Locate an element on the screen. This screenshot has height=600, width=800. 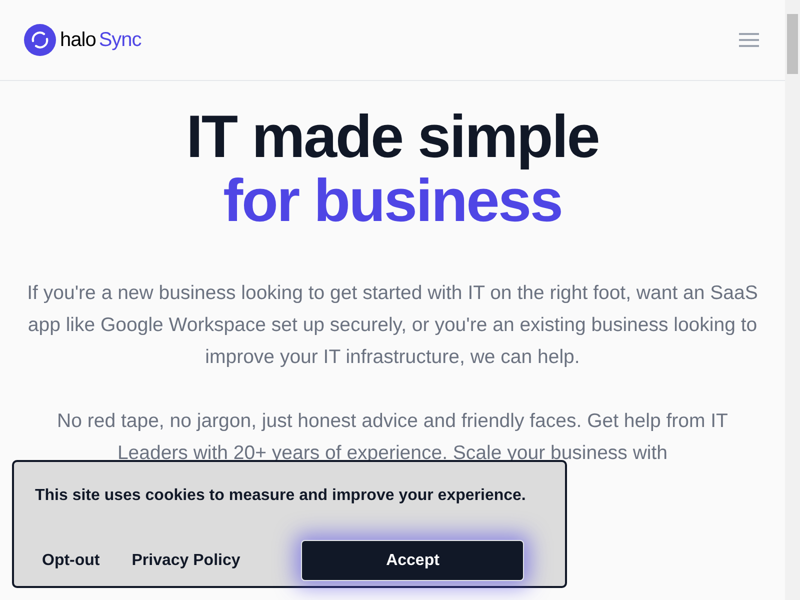
cookie-link: Privacy Policy is located at coordinates (186, 560).